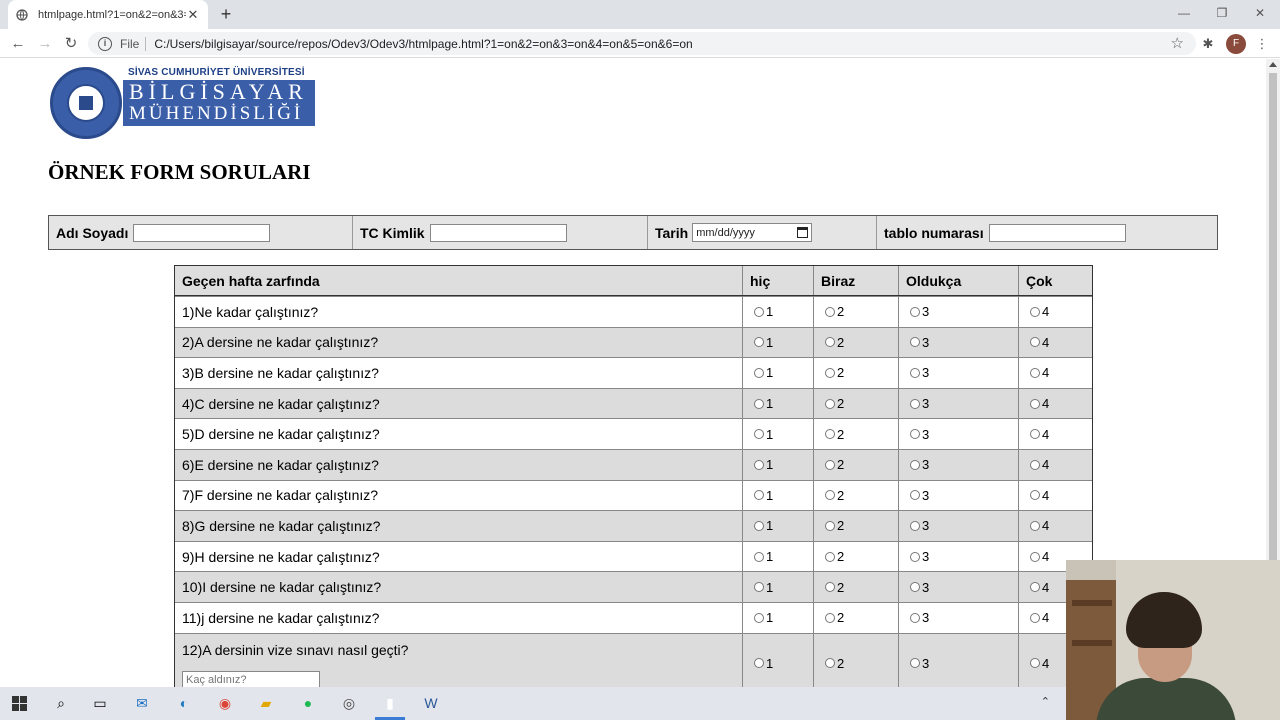 The image size is (1280, 720). What do you see at coordinates (71, 44) in the screenshot?
I see `reload-button: ↻` at bounding box center [71, 44].